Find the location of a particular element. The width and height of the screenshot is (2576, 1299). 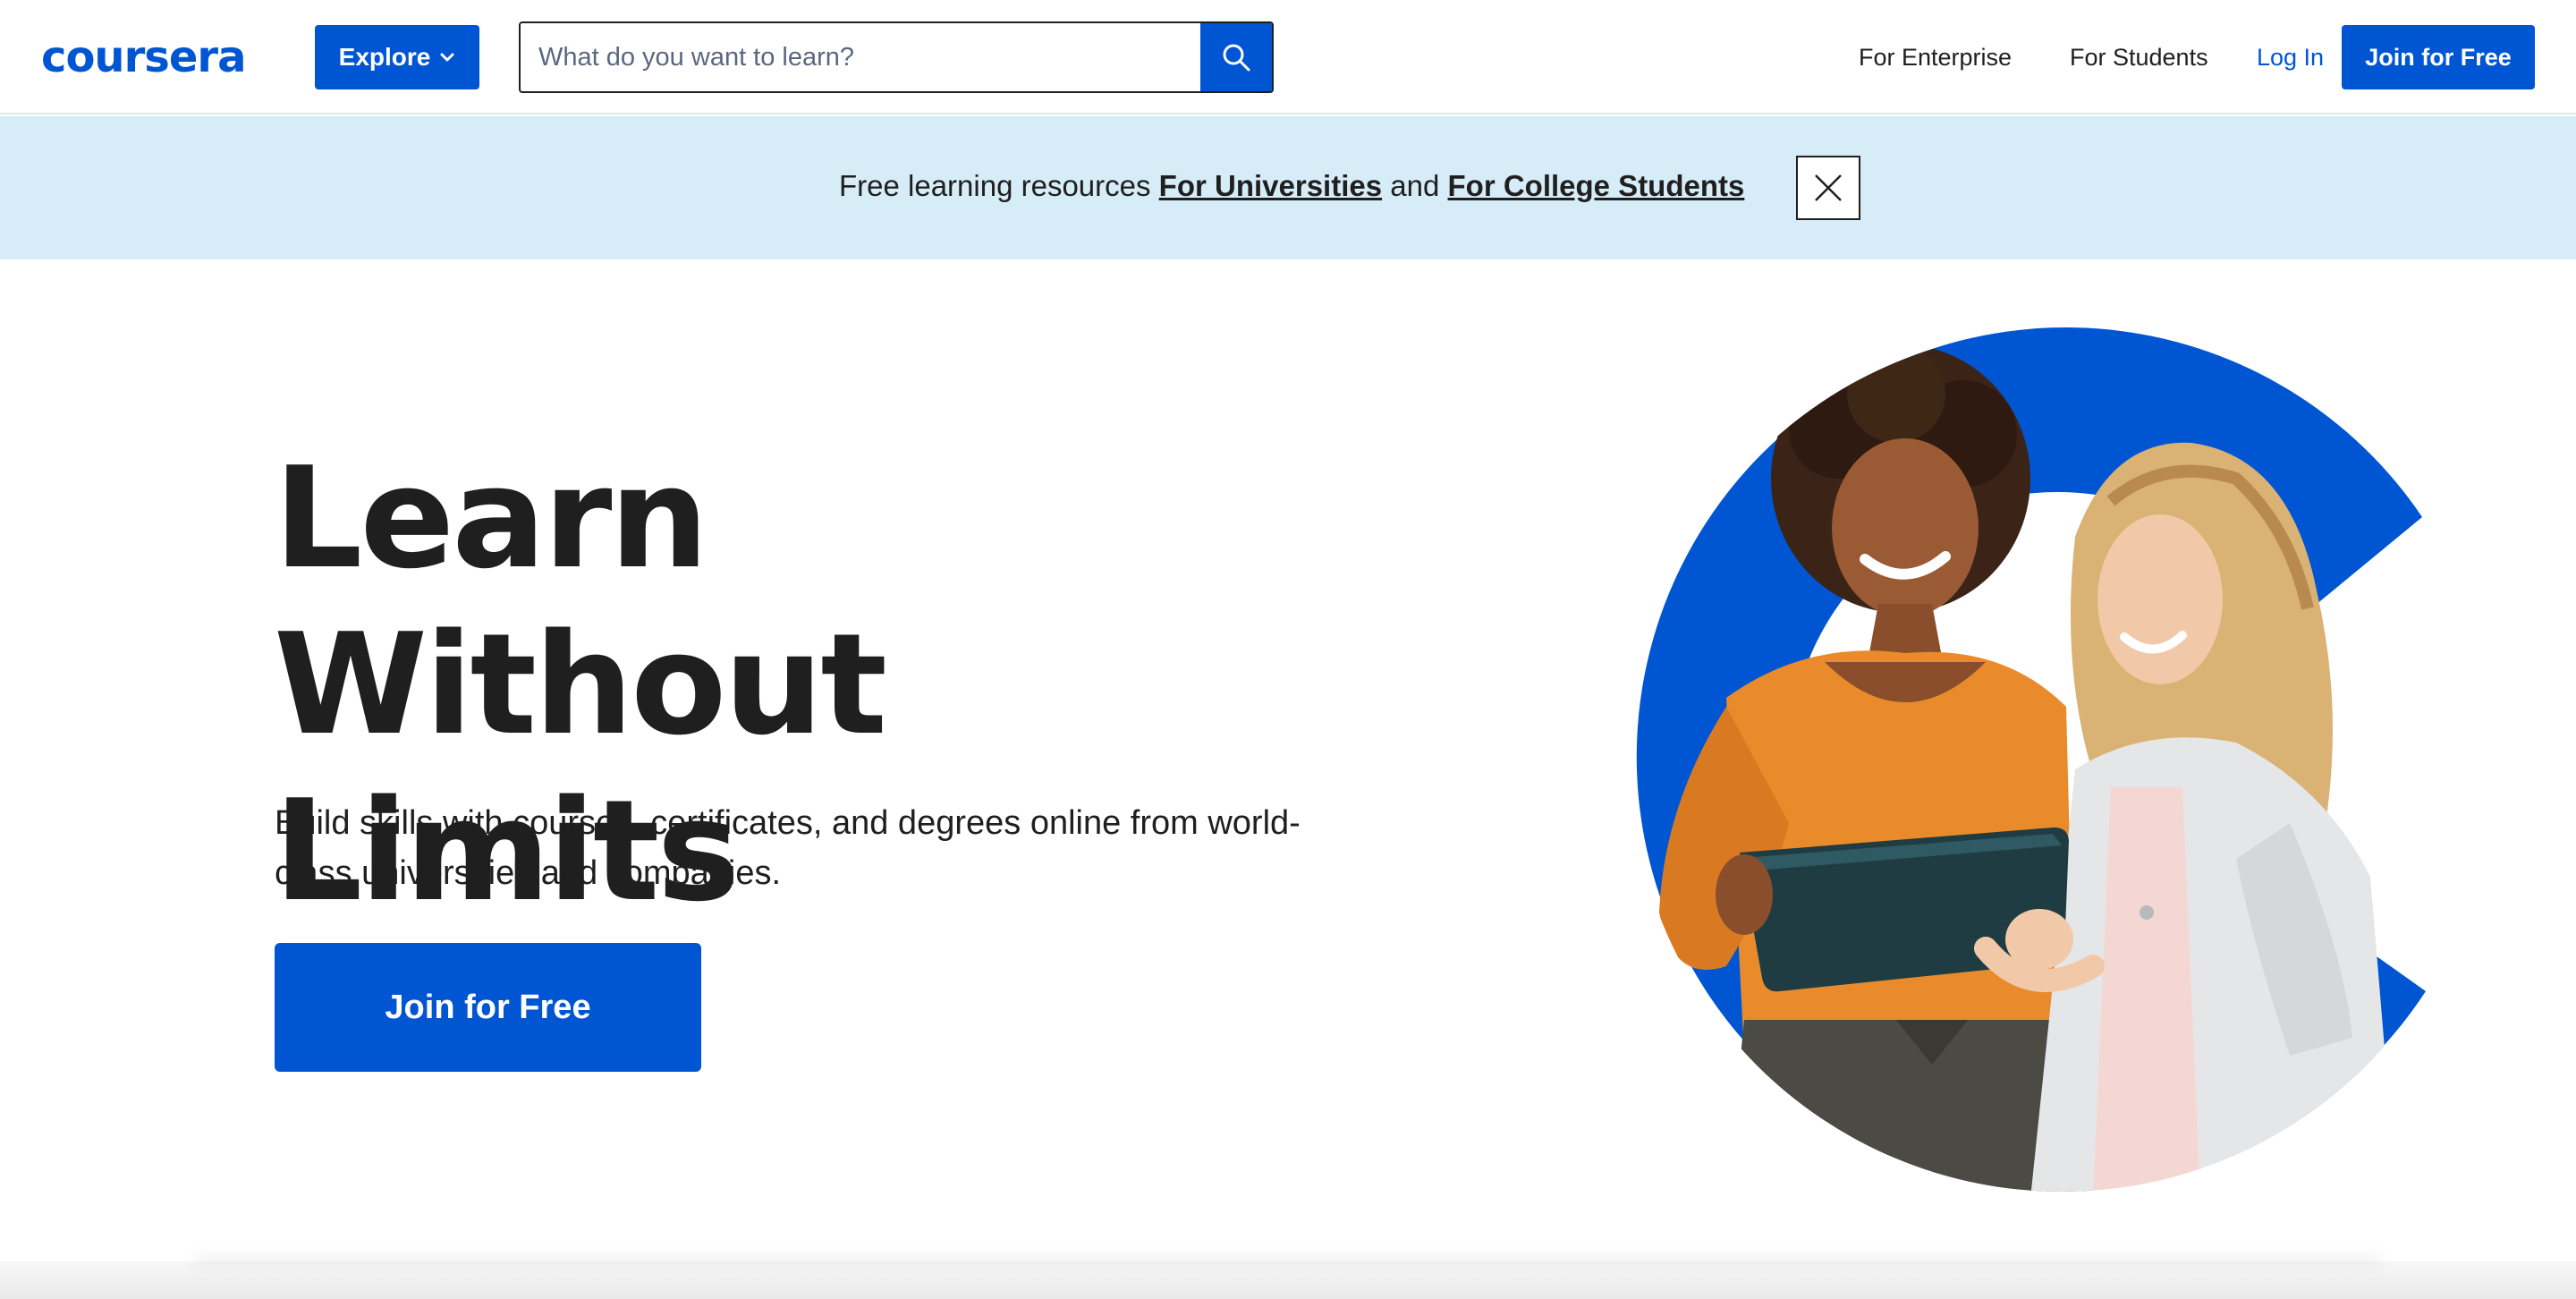

join-for-free-hero-button: Join for Free is located at coordinates (488, 1007).